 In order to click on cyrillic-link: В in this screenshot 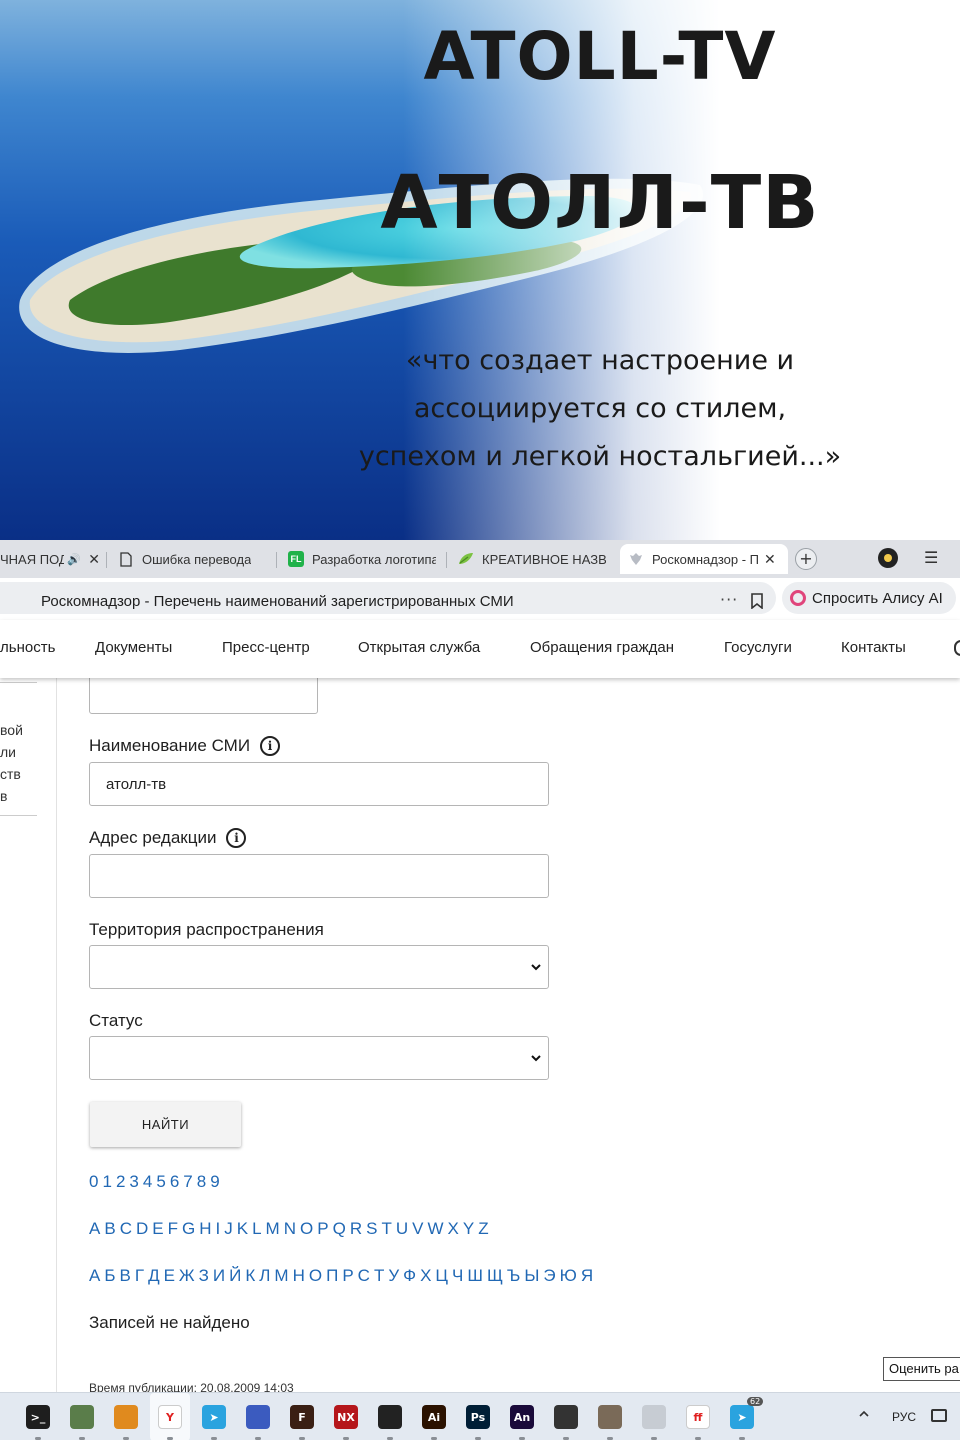, I will do `click(125, 1275)`.